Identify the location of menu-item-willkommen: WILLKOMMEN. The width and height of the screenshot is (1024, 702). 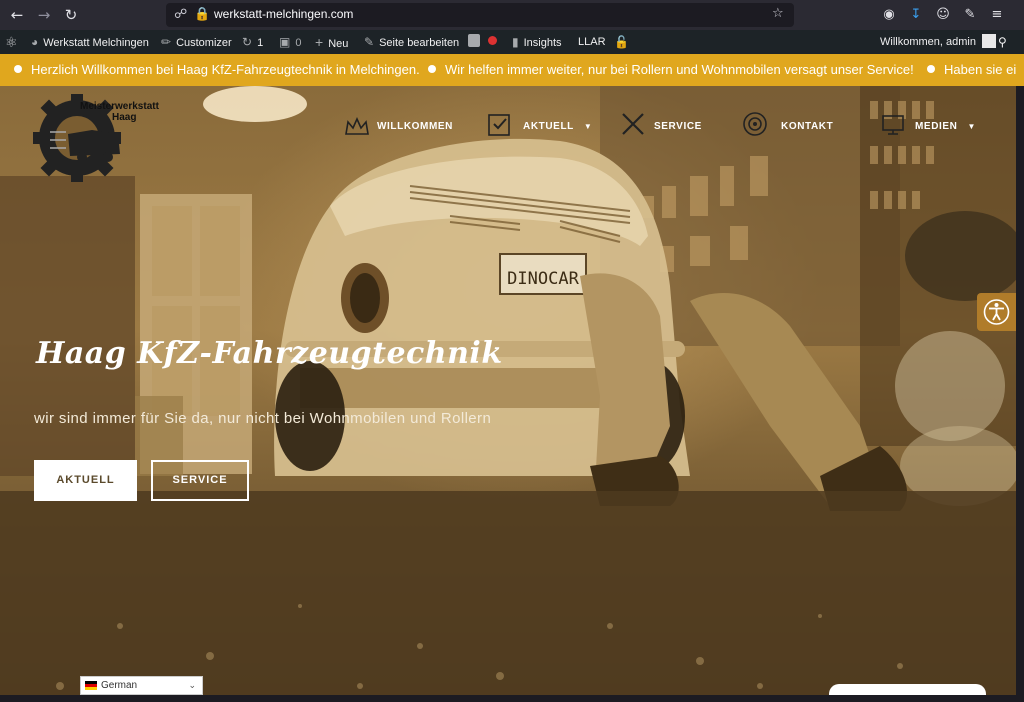
(415, 127).